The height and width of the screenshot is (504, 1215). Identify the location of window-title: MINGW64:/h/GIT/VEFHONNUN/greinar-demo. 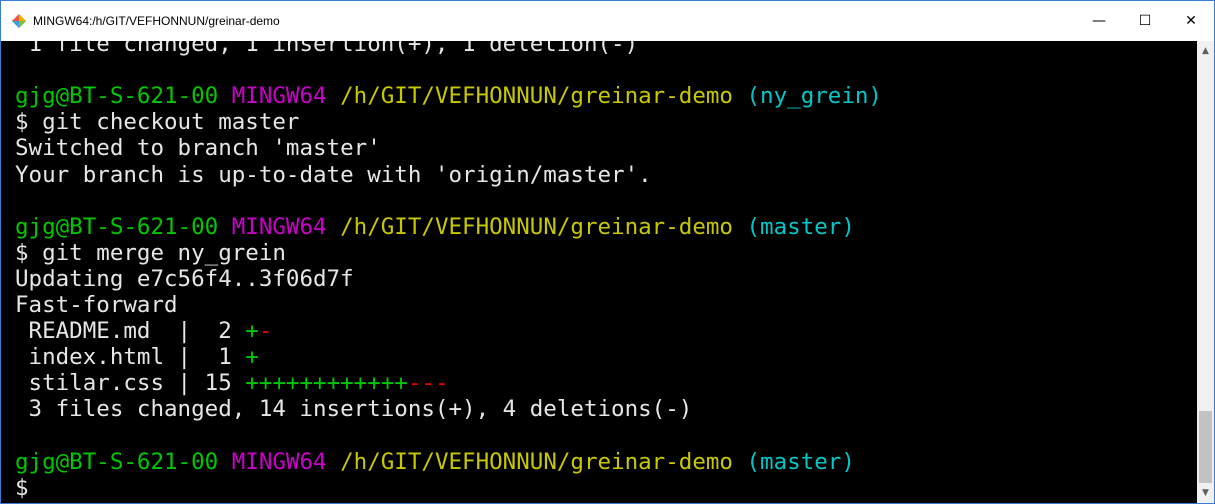
(156, 21).